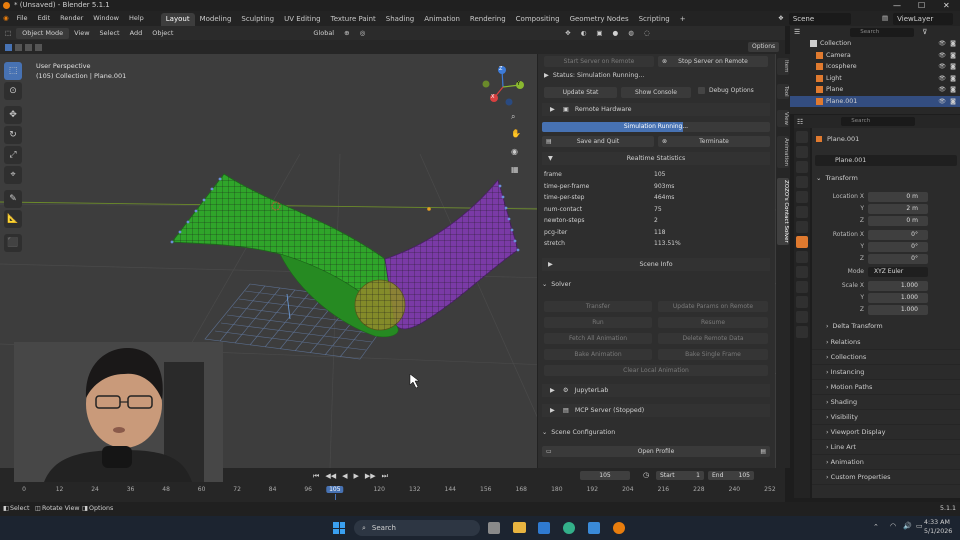 This screenshot has height=540, width=960. What do you see at coordinates (216, 19) in the screenshot?
I see `tab-modeling: Modeling` at bounding box center [216, 19].